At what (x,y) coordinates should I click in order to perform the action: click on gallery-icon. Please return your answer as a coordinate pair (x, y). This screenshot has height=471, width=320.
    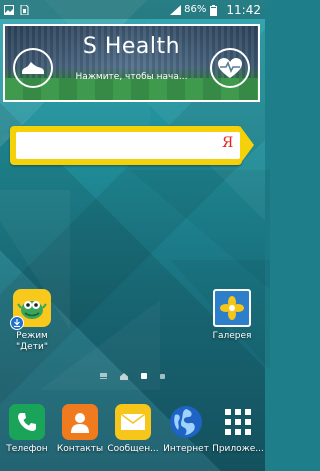
    Looking at the image, I should click on (232, 308).